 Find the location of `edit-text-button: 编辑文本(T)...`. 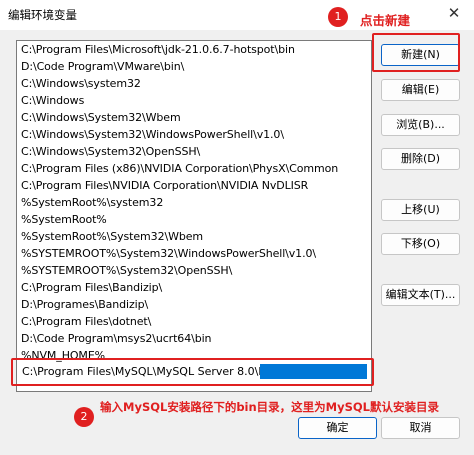

edit-text-button: 编辑文本(T)... is located at coordinates (420, 295).